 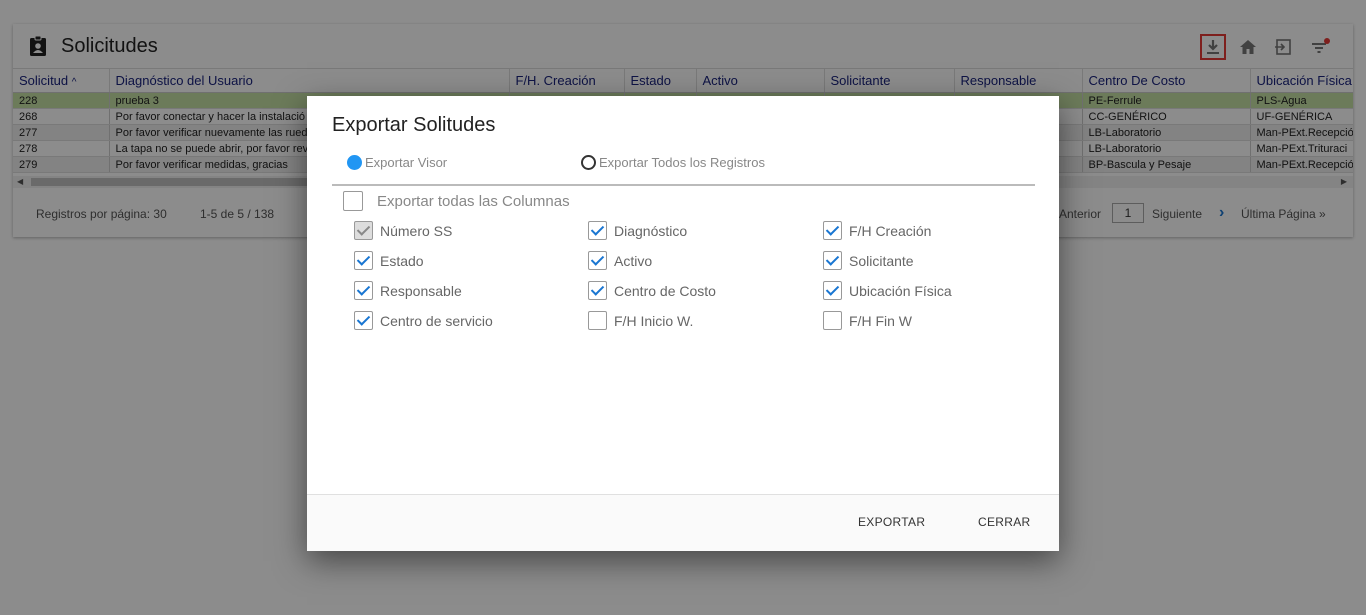 What do you see at coordinates (436, 320) in the screenshot?
I see `checkbox-label: Centro de servicio` at bounding box center [436, 320].